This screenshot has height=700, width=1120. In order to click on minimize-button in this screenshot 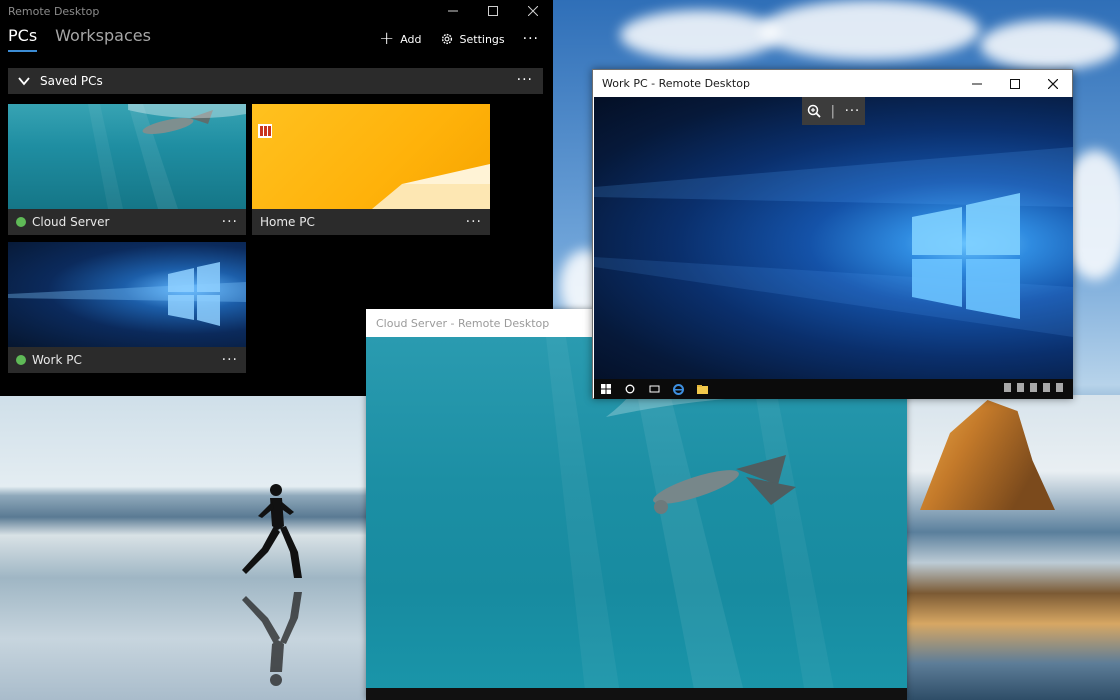, I will do `click(453, 11)`.